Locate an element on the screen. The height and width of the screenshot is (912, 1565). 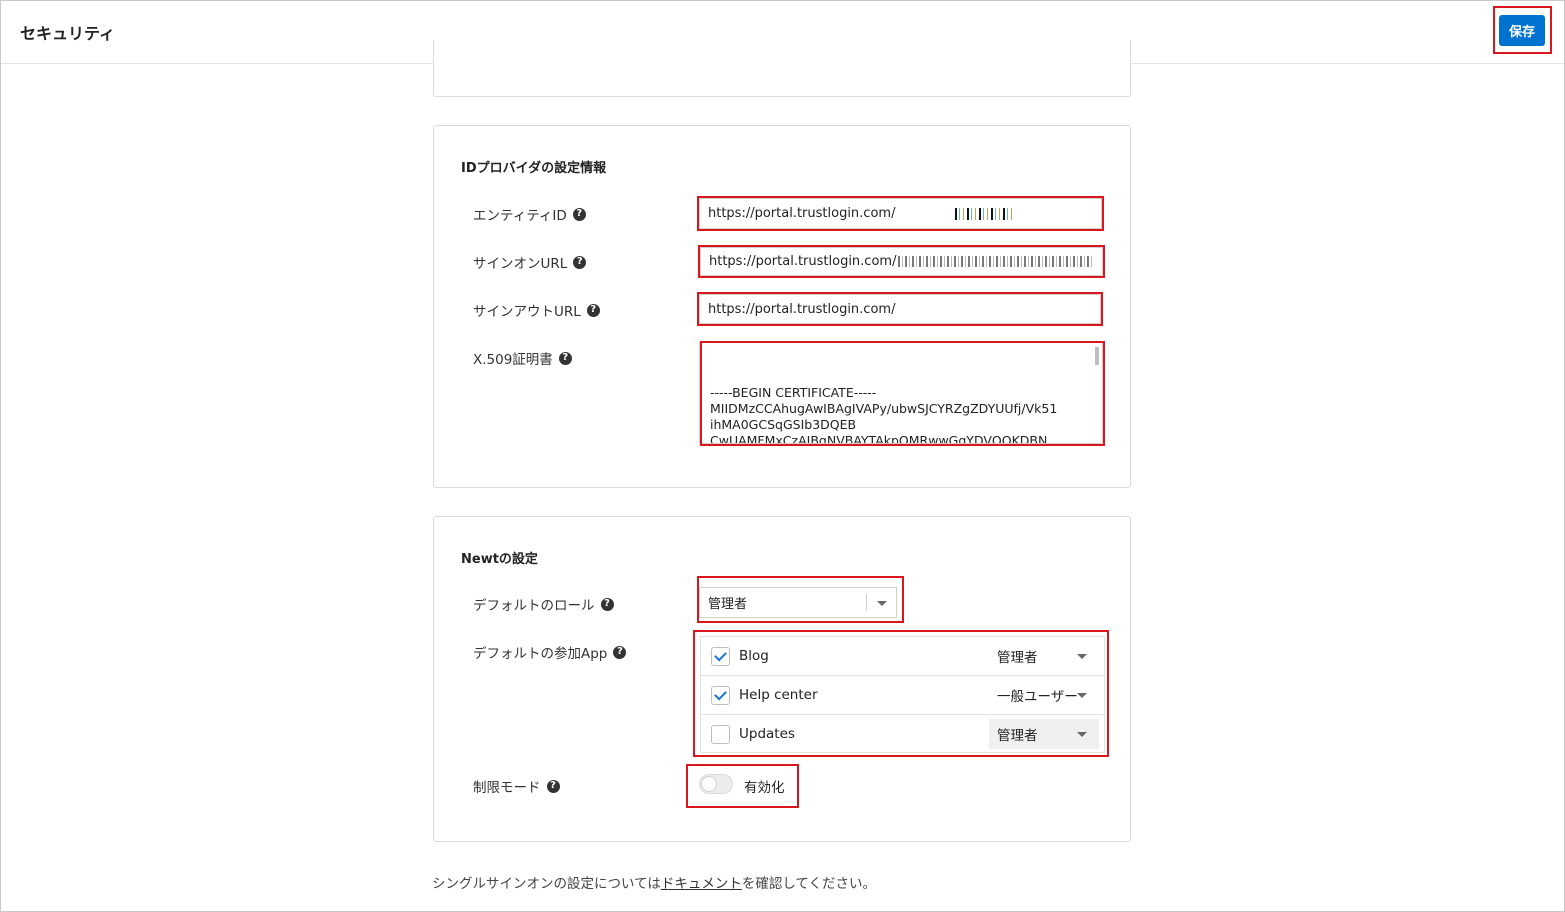
default-apps-label: デフォルトの参加App ? is located at coordinates (550, 652).